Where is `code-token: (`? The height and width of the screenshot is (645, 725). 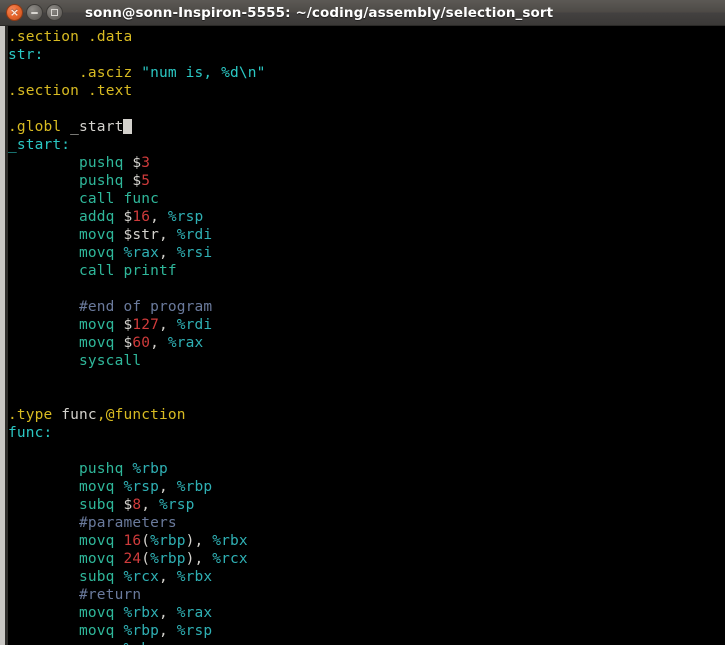 code-token: ( is located at coordinates (146, 559).